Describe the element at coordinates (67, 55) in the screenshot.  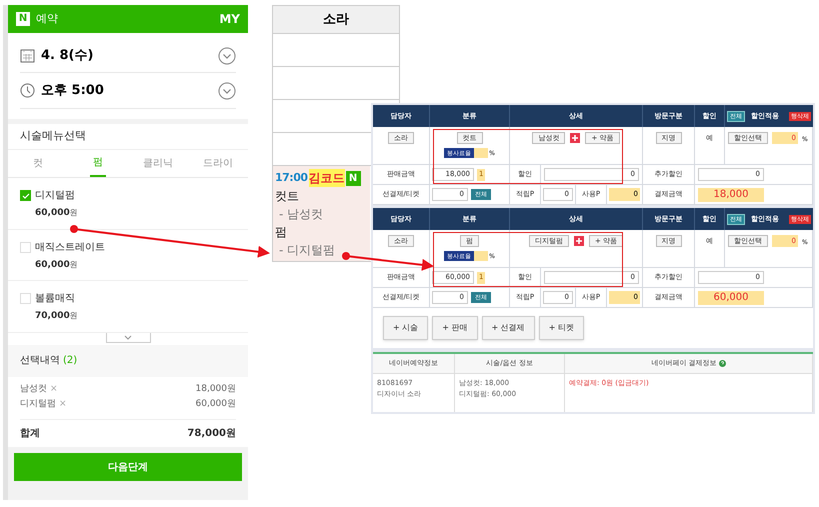
I see `date-text: 4. 8(수)` at that location.